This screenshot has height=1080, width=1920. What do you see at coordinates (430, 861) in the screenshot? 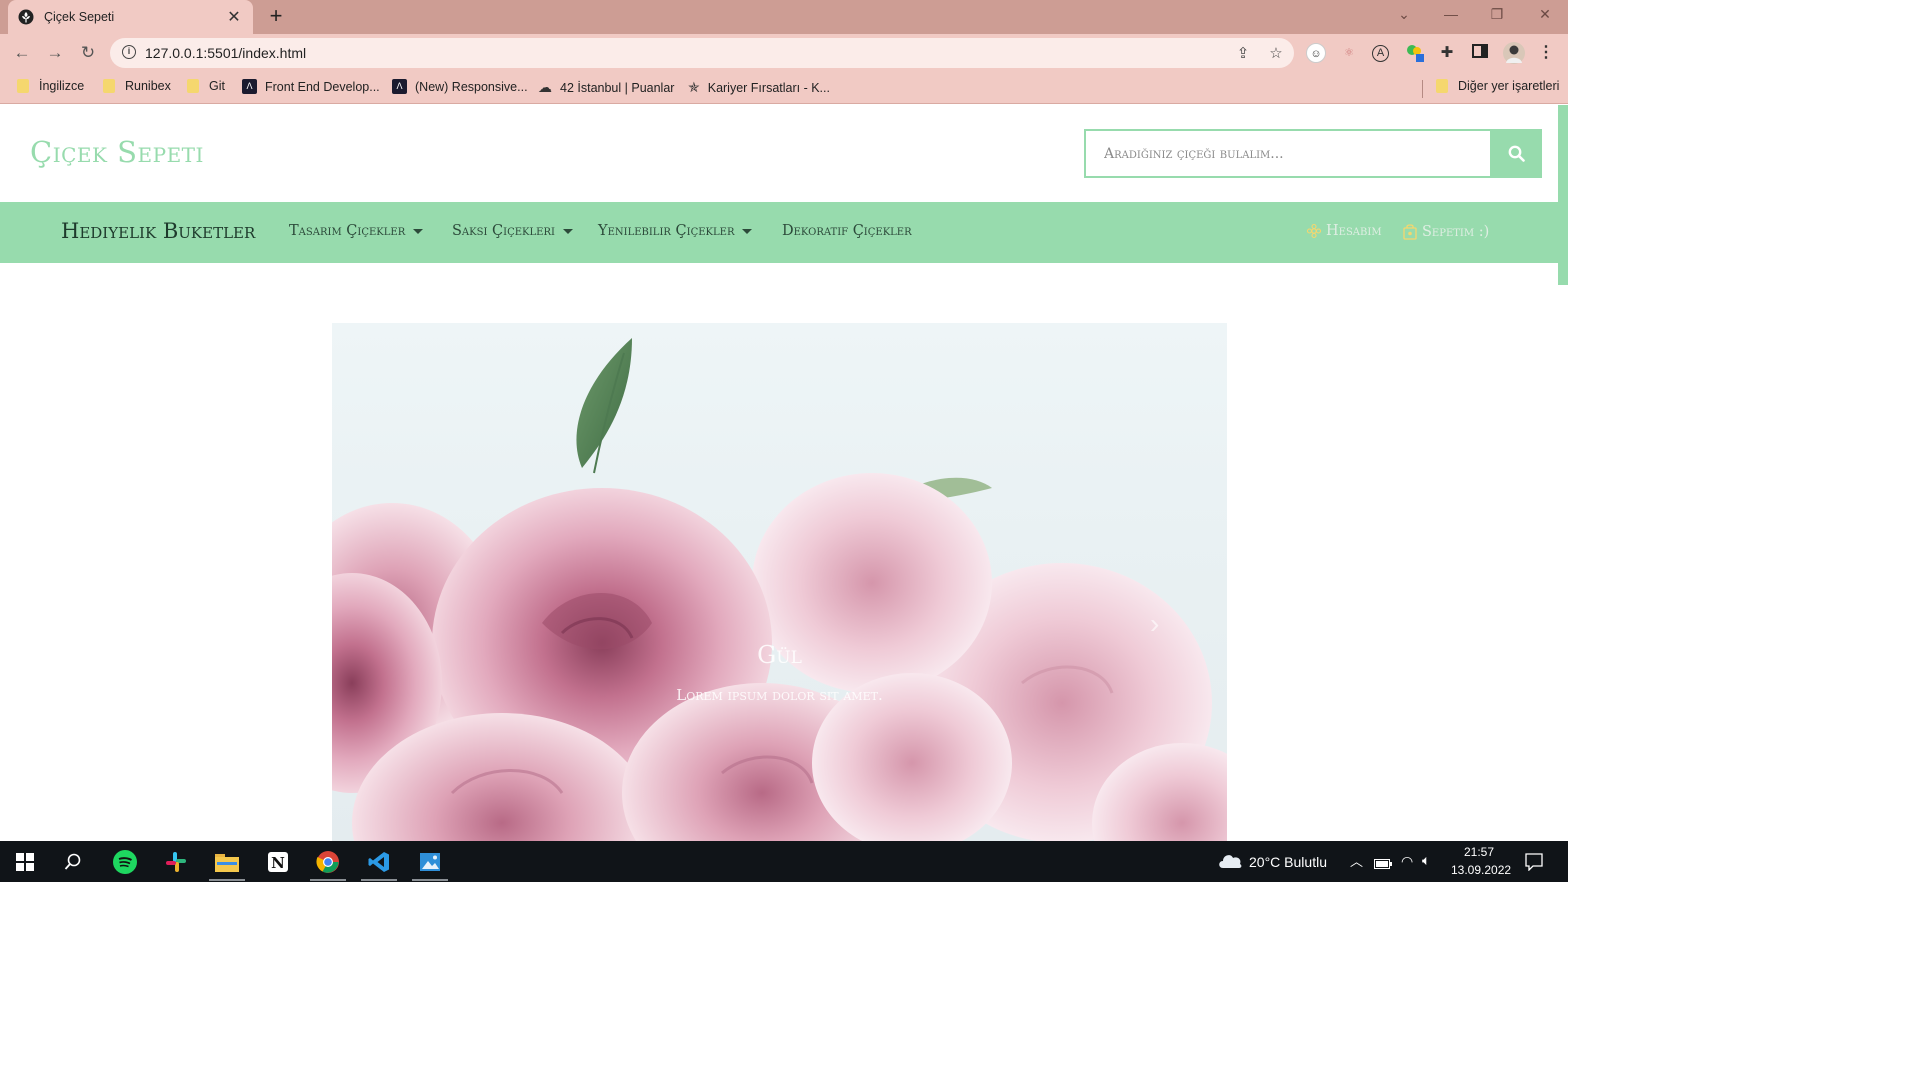
I see `photos-icon` at bounding box center [430, 861].